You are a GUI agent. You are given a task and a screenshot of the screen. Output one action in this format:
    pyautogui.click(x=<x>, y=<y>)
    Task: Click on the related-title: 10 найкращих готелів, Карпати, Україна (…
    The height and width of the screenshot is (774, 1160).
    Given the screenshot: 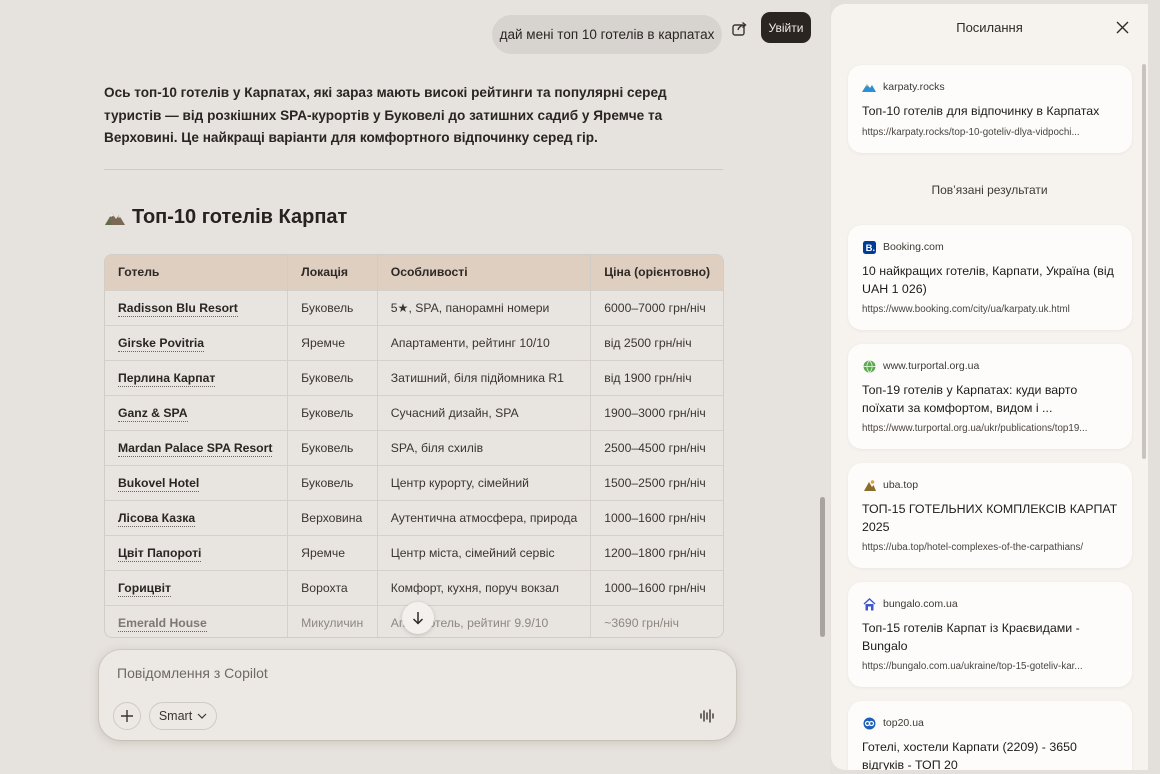 What is the action you would take?
    pyautogui.click(x=988, y=280)
    